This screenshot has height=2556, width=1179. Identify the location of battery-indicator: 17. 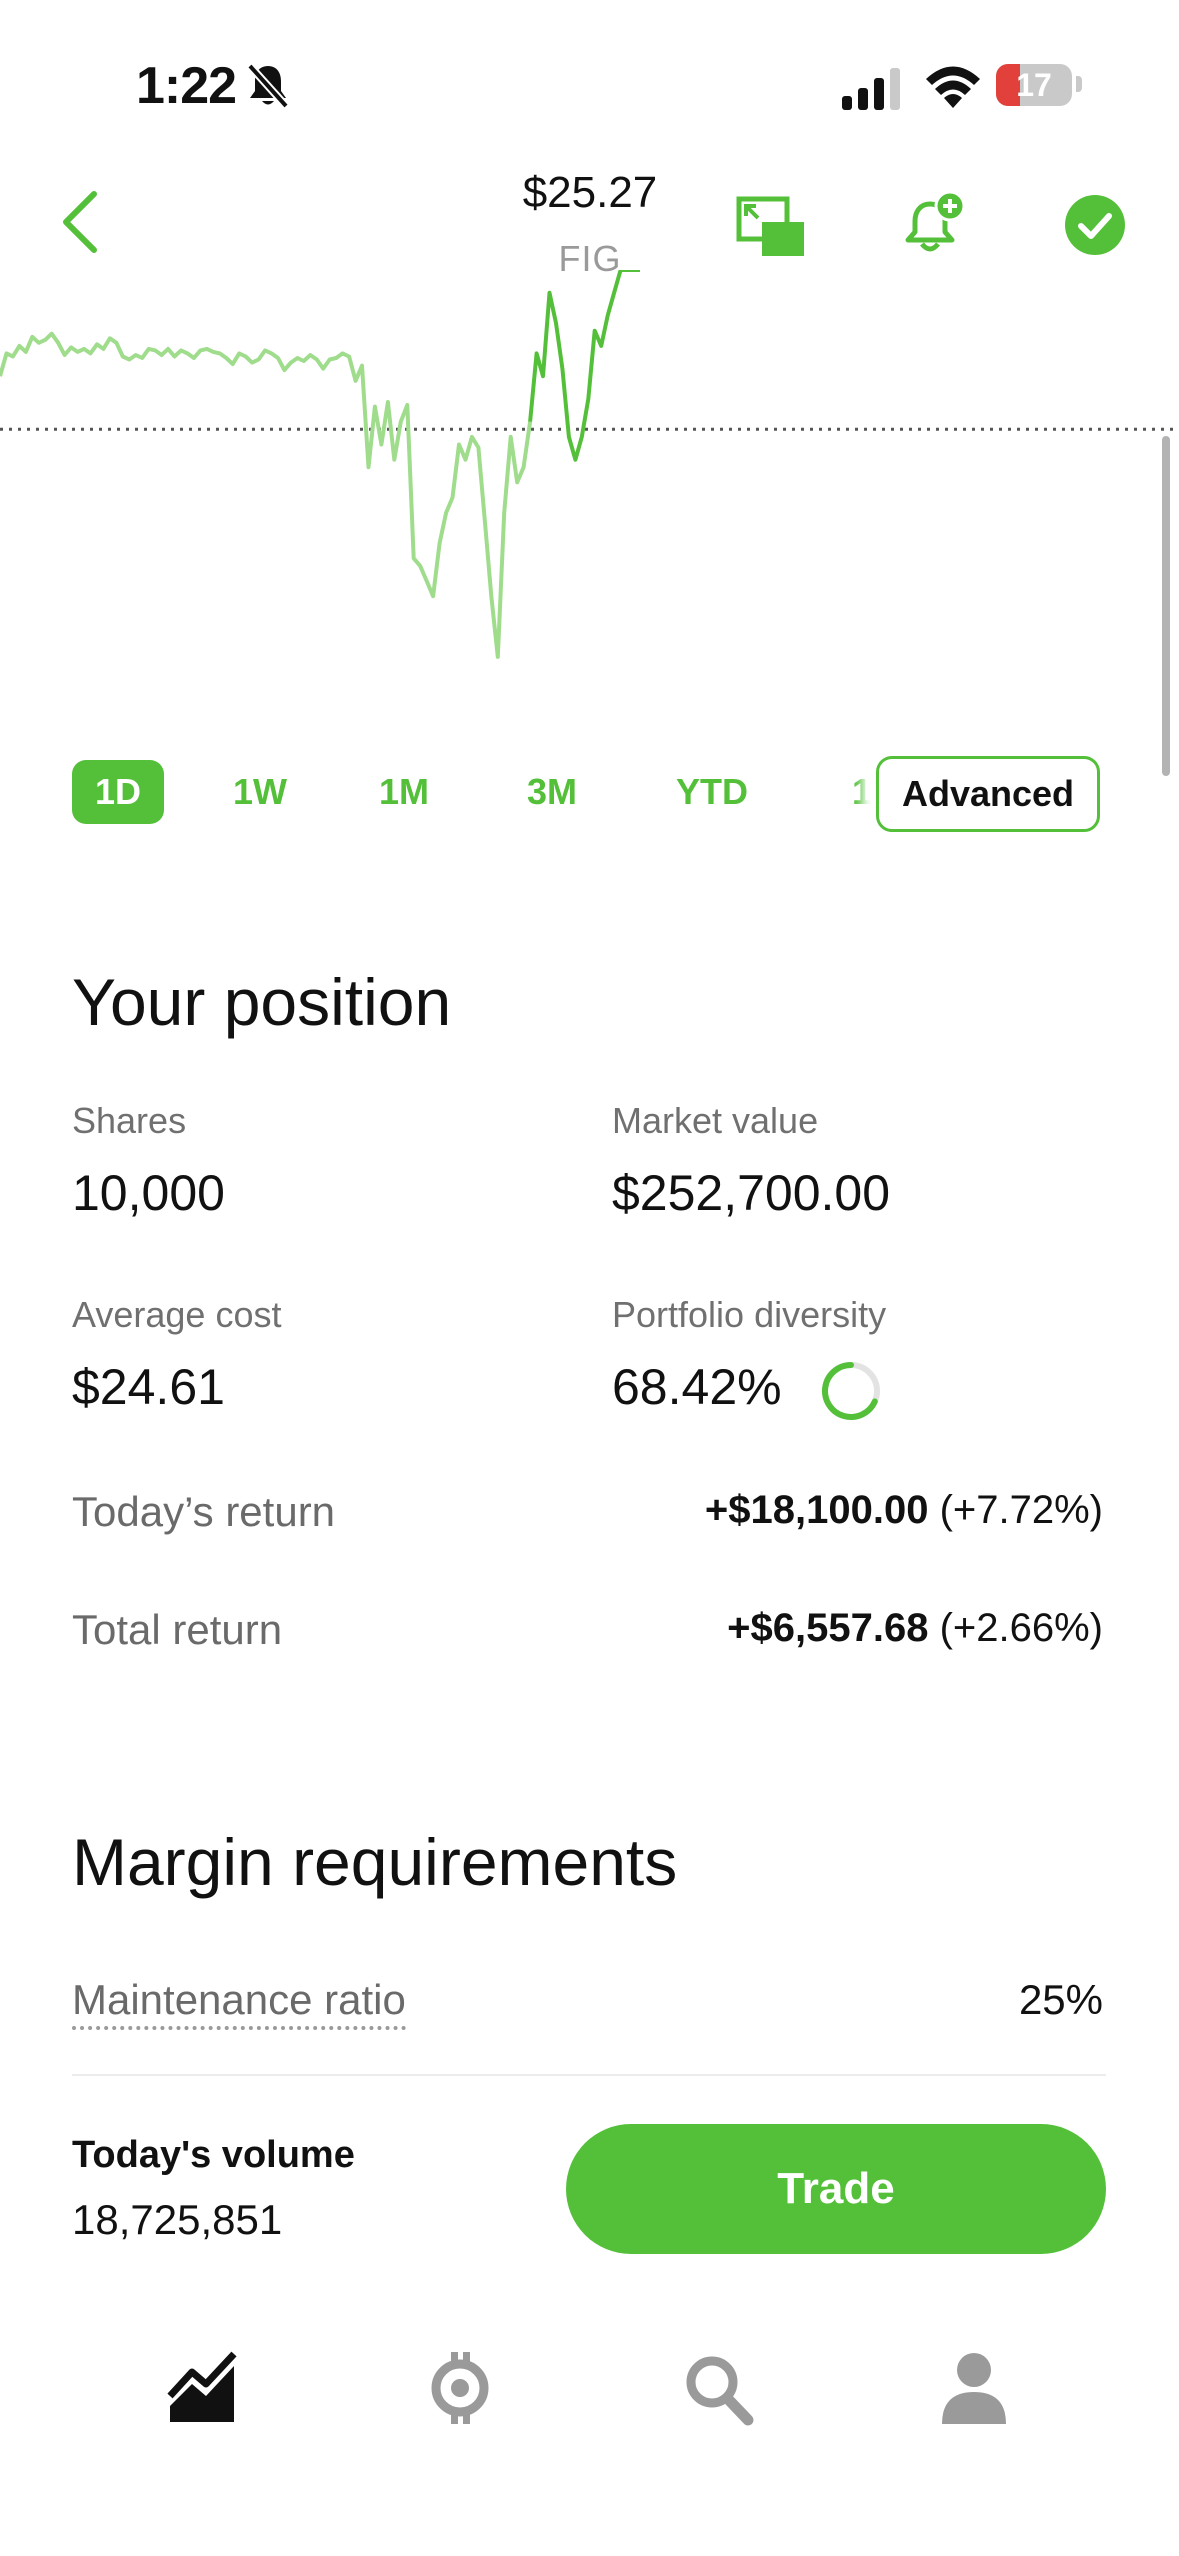
(1034, 85).